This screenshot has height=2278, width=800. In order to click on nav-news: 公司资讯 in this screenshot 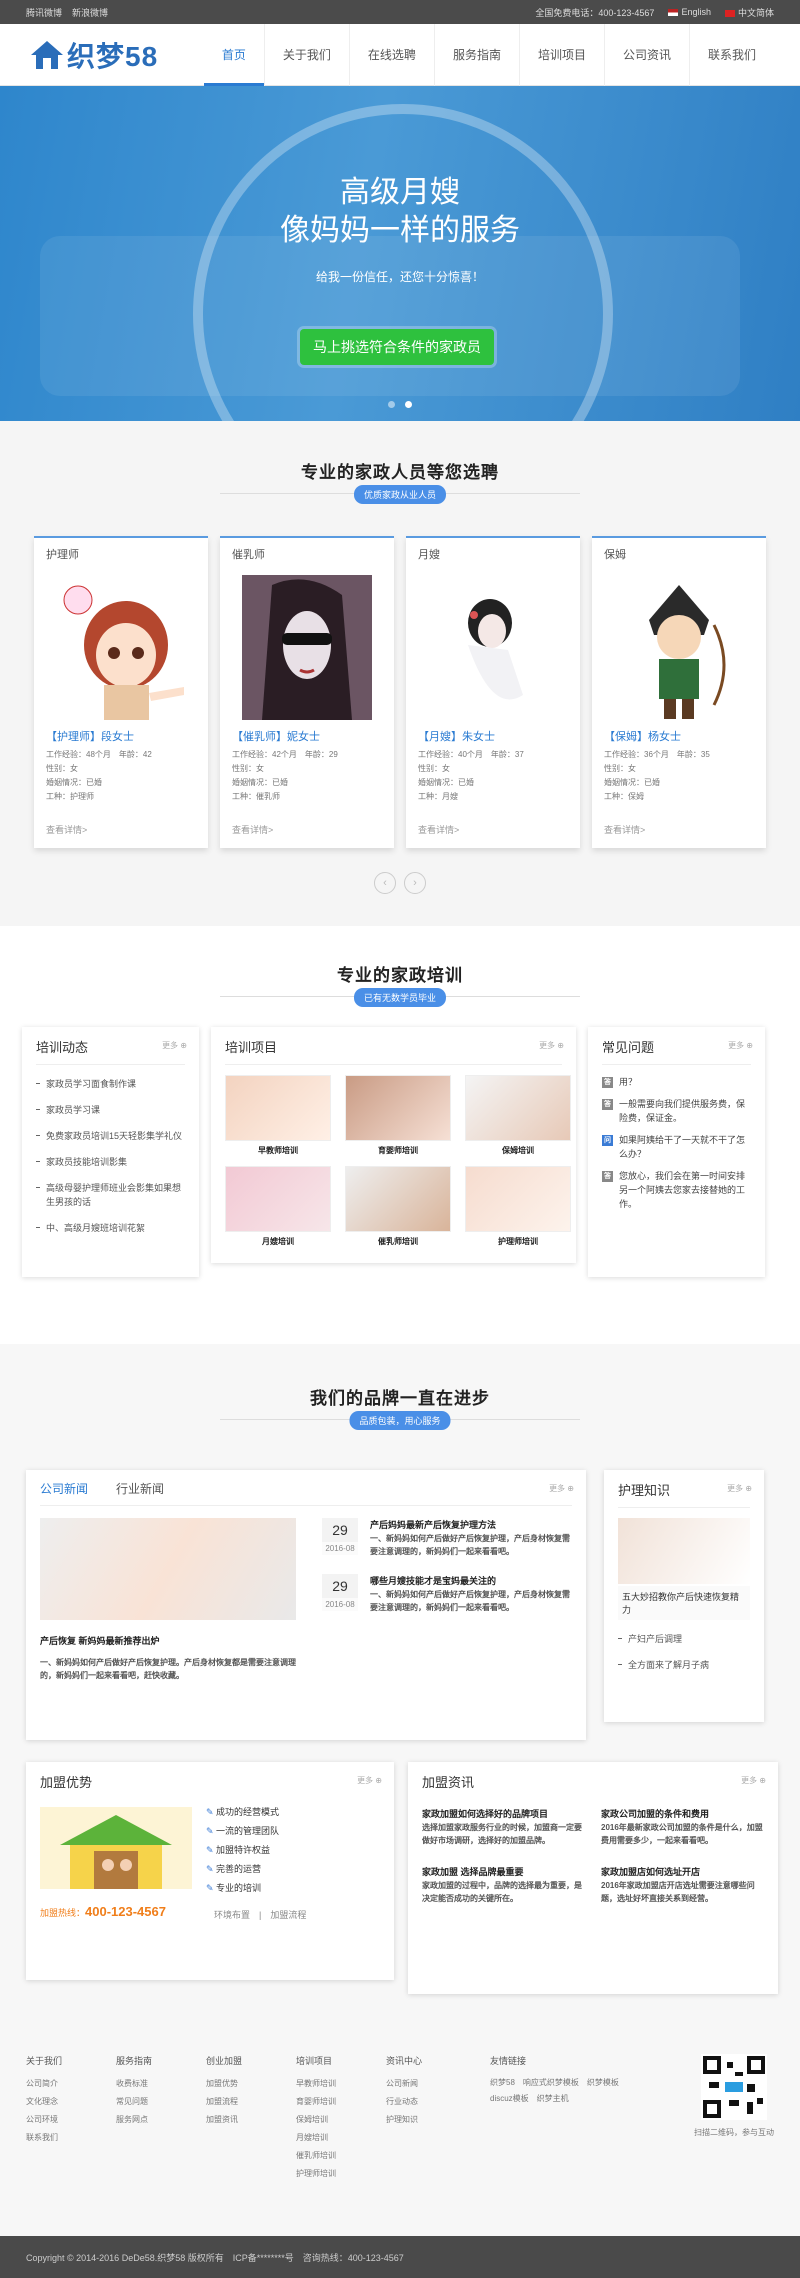, I will do `click(646, 54)`.